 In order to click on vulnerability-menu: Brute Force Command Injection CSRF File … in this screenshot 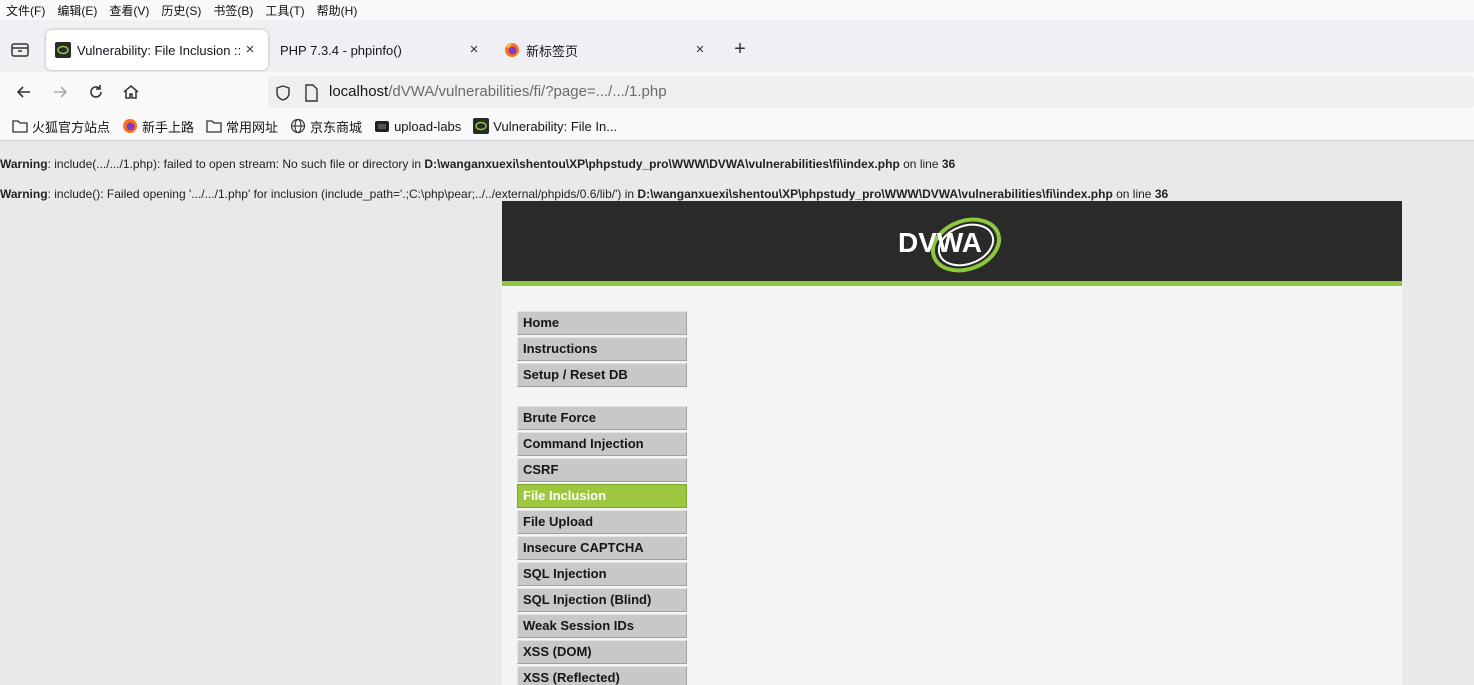, I will do `click(602, 545)`.